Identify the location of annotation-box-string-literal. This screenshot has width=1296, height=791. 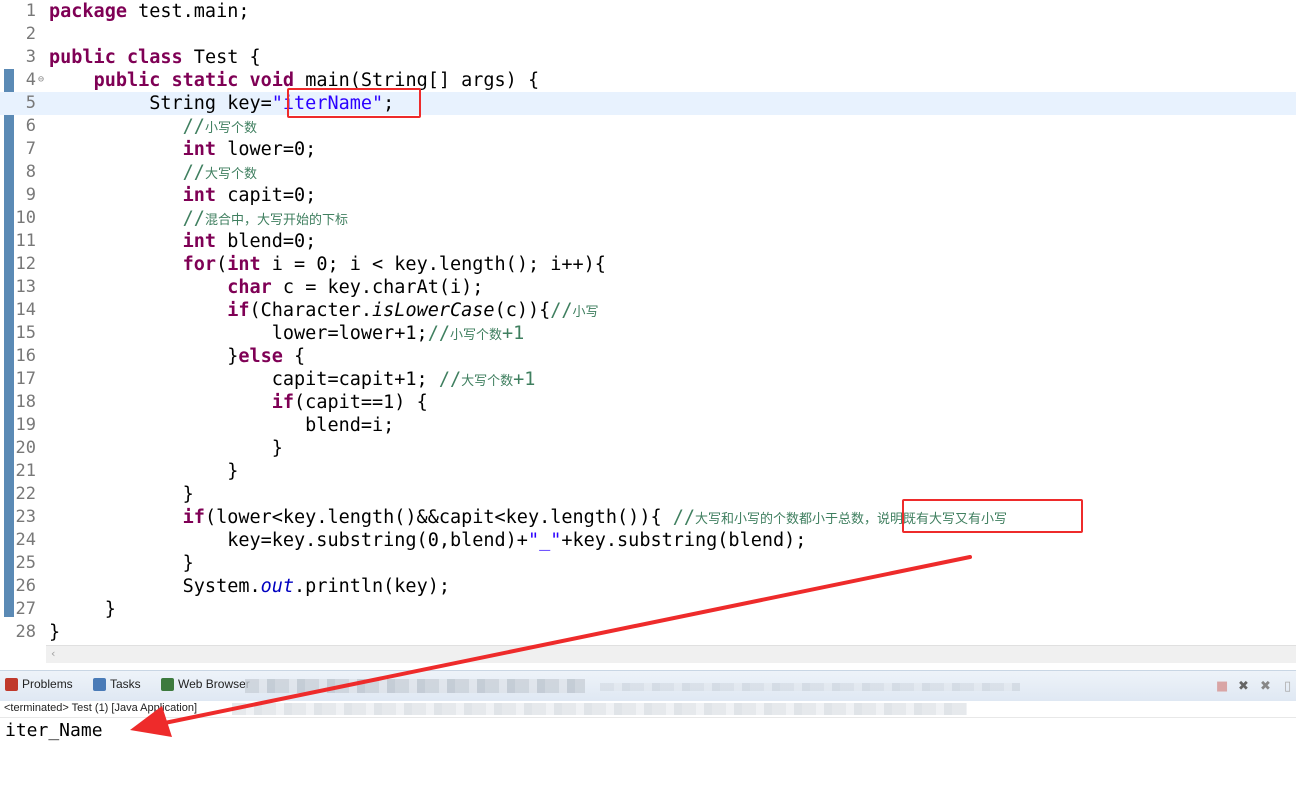
(354, 103).